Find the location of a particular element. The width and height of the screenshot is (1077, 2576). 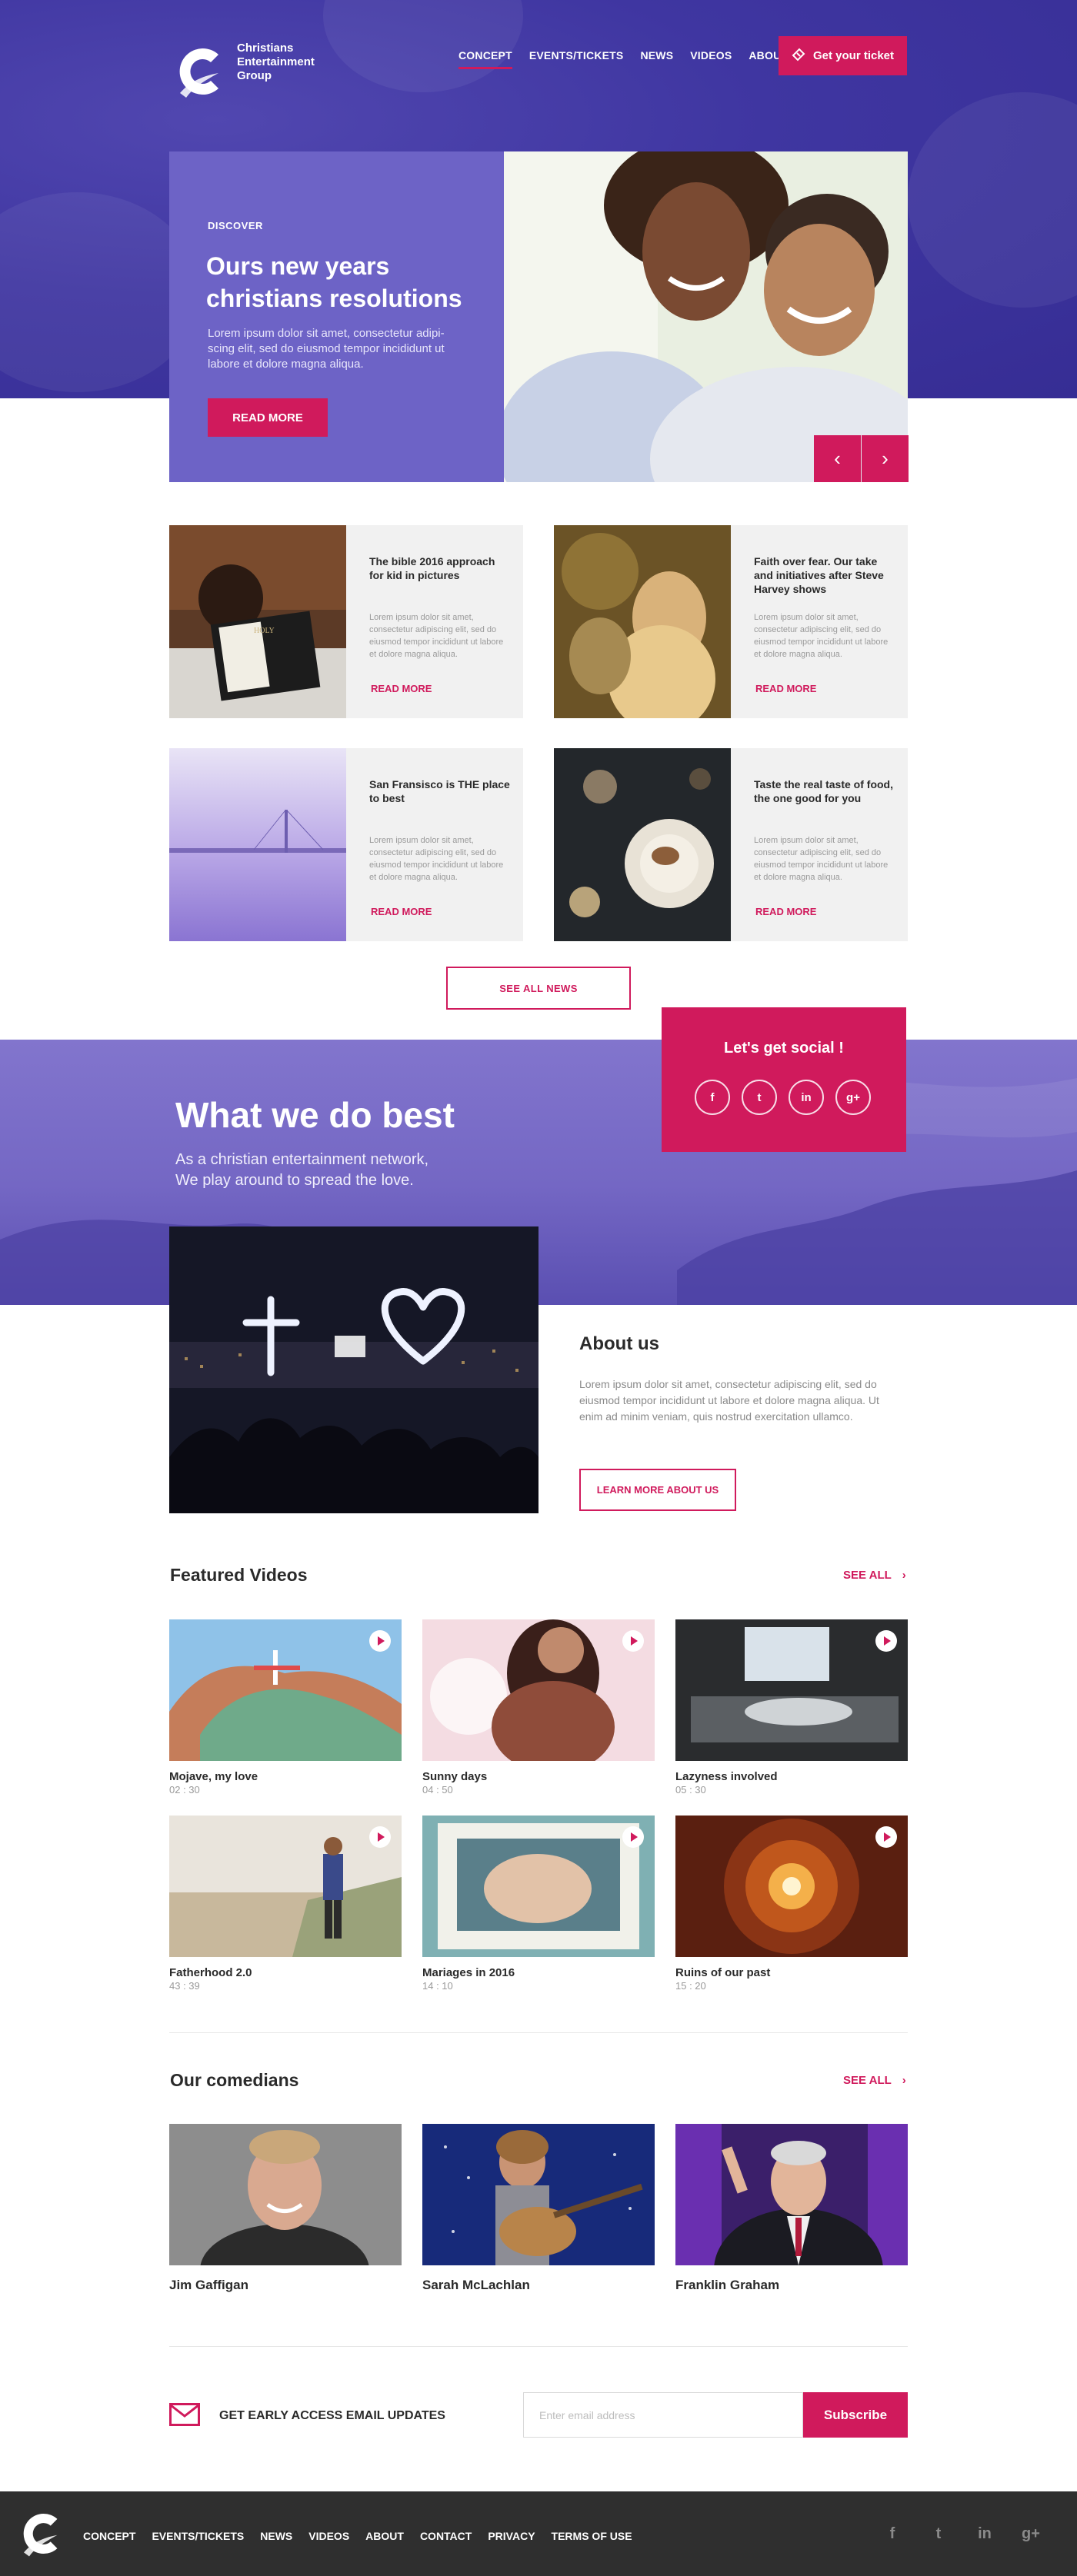

nav-item-events-tickets: EVENTS/TICKETS is located at coordinates (576, 59).